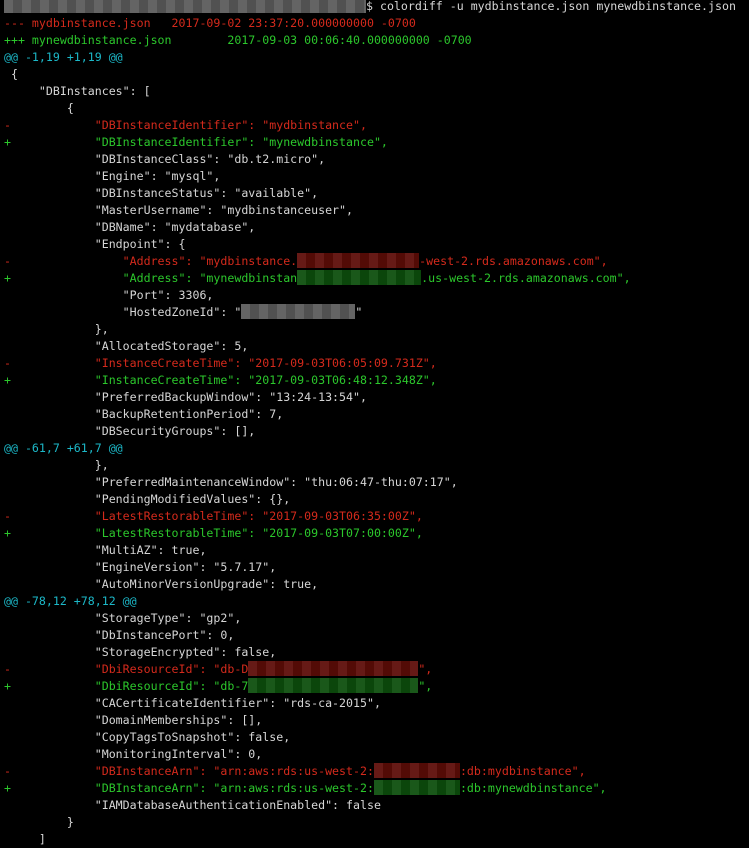 The height and width of the screenshot is (848, 749). What do you see at coordinates (126, 669) in the screenshot?
I see `line-text: - "DbiResourceId": "db-D` at bounding box center [126, 669].